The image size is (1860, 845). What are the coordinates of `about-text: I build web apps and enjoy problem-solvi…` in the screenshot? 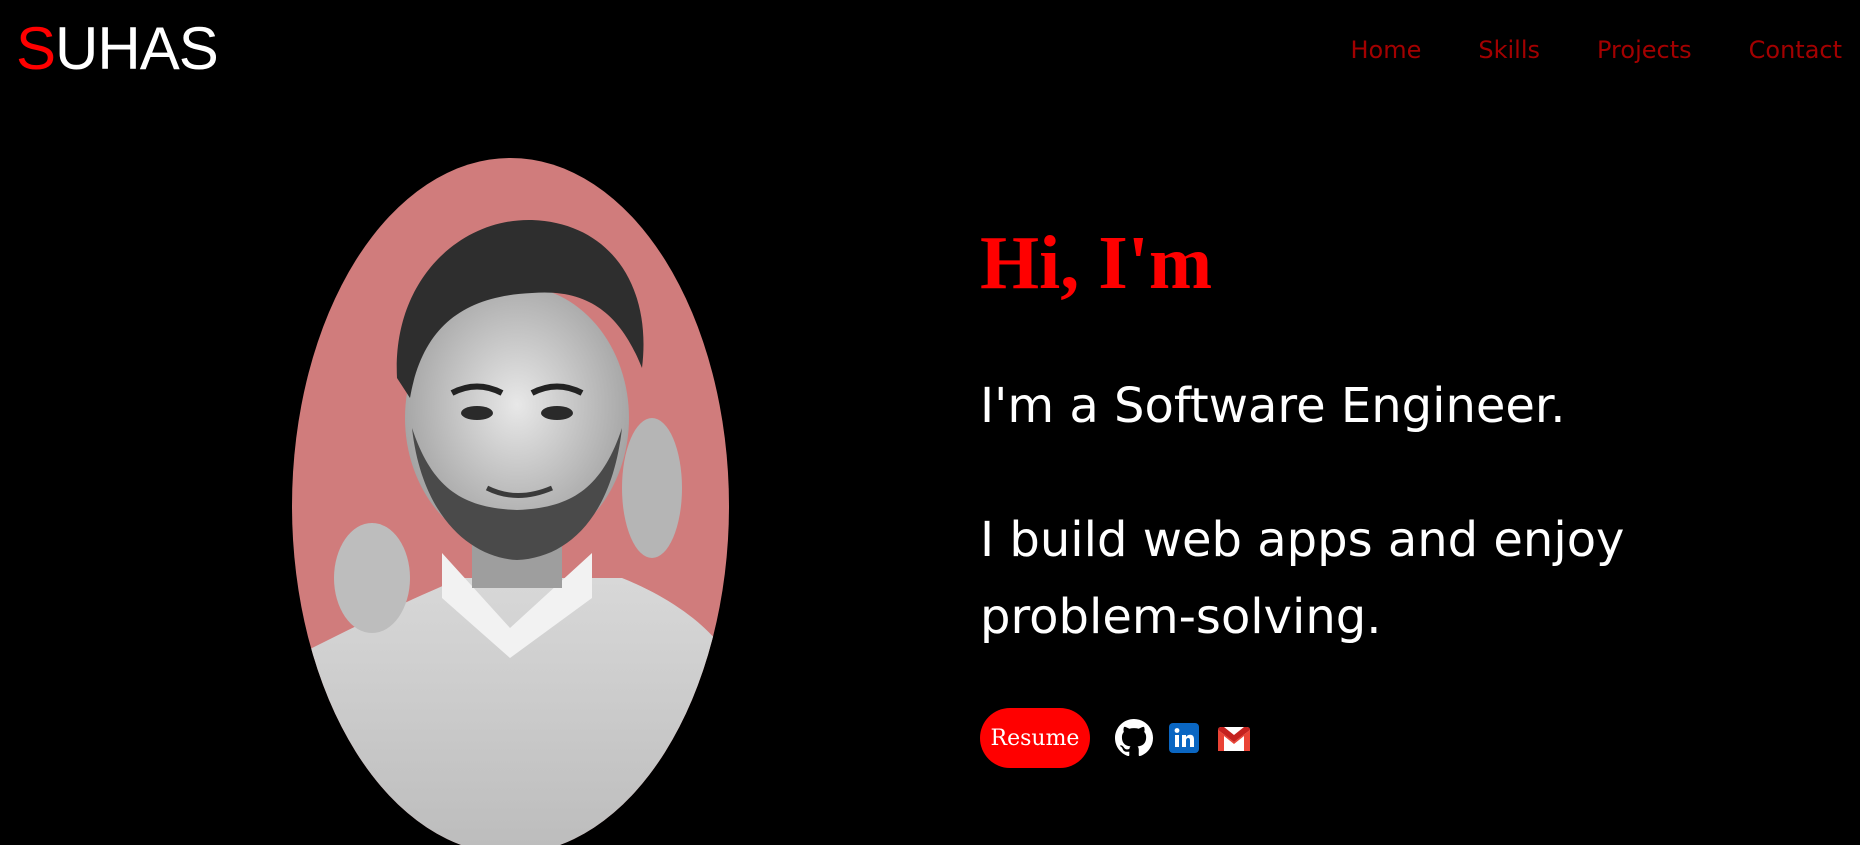 It's located at (1302, 578).